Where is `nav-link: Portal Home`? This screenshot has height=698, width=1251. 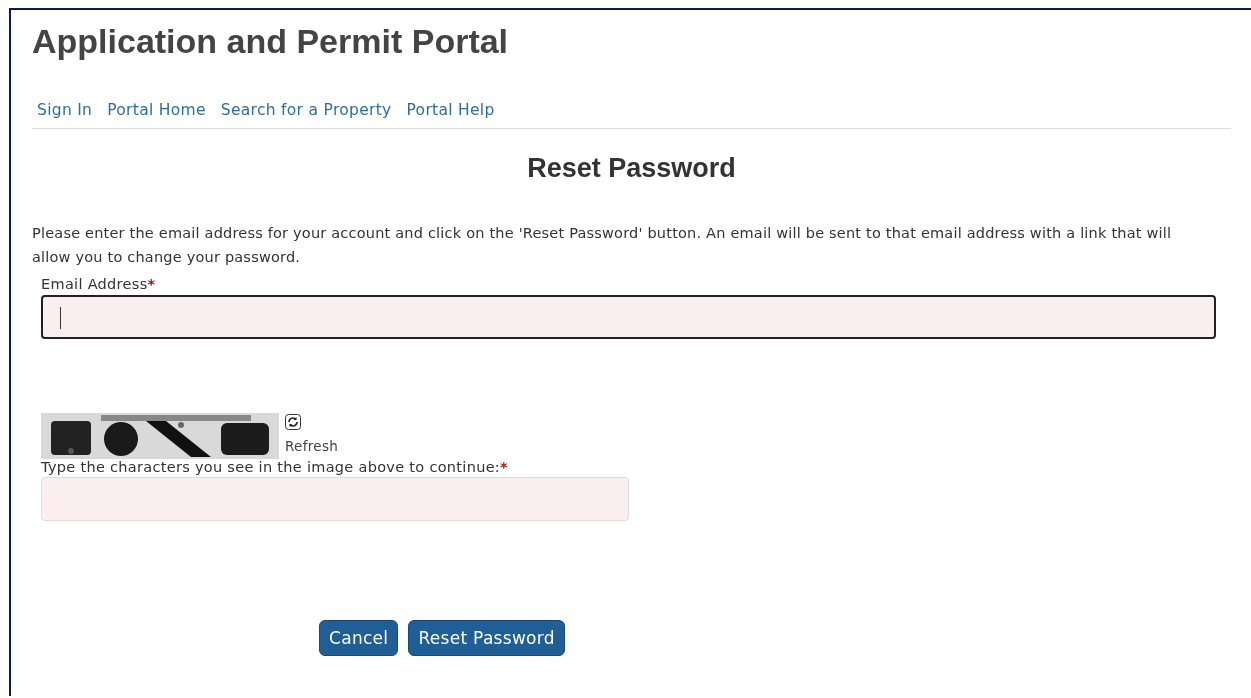
nav-link: Portal Home is located at coordinates (156, 110).